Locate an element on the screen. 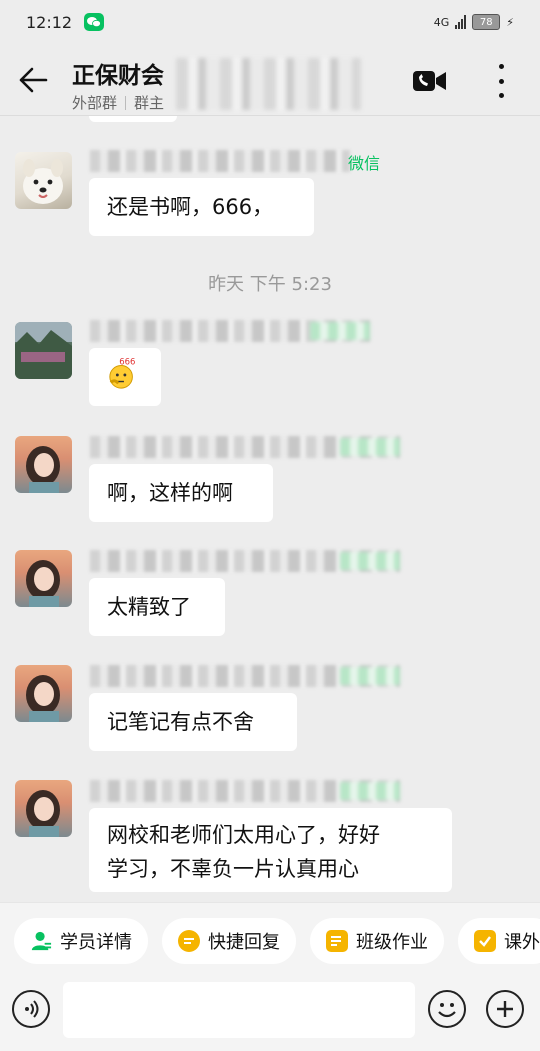  status-time: 12:12 is located at coordinates (49, 22).